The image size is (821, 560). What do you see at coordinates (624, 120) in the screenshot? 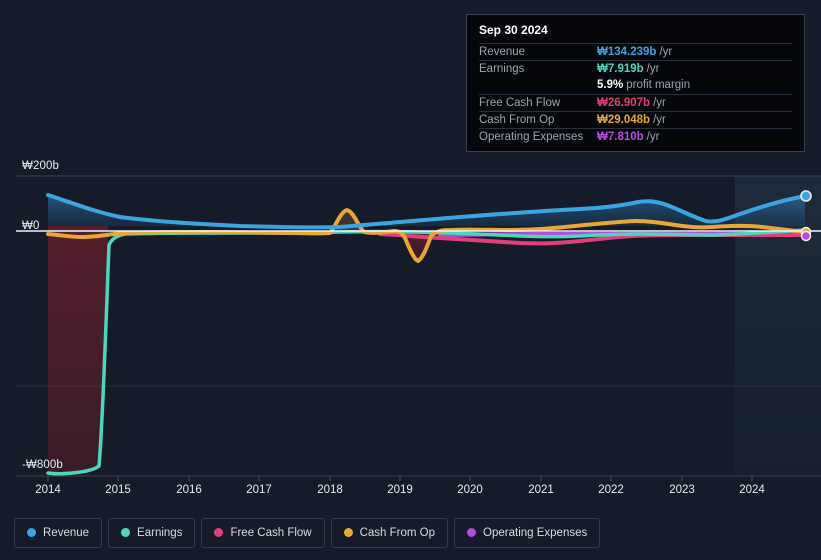
I see `tooltip-value-cash-from-op: ₩29.048b` at bounding box center [624, 120].